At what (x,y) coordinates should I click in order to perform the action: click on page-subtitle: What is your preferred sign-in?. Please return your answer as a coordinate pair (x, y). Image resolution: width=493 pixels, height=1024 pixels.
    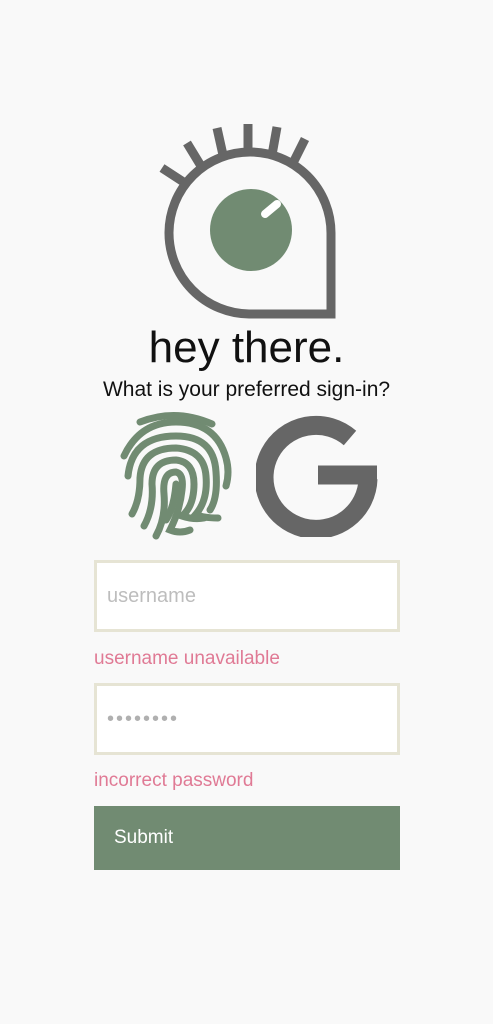
    Looking at the image, I should click on (246, 389).